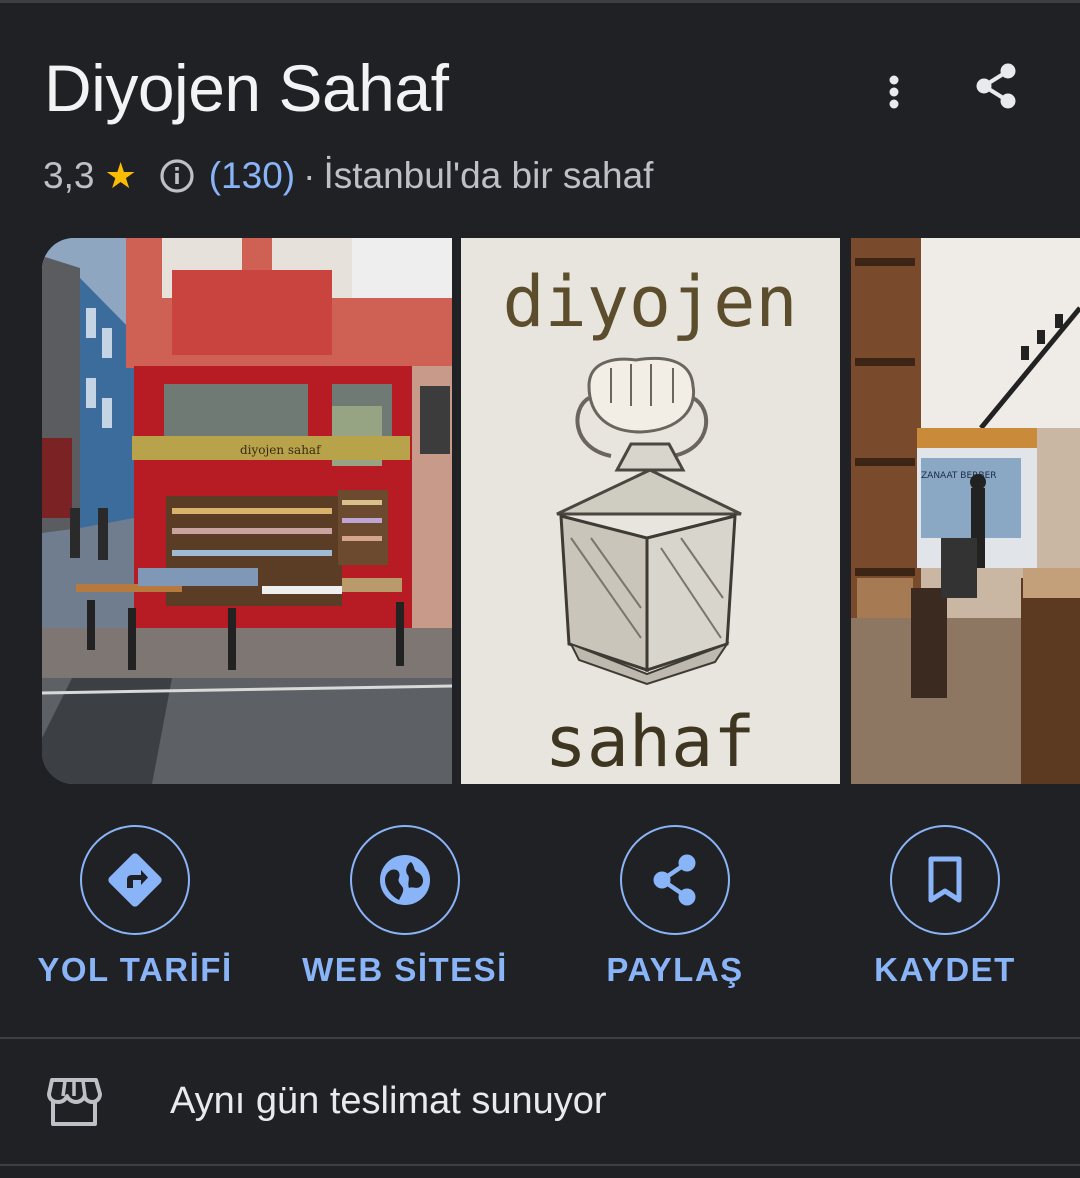 The height and width of the screenshot is (1178, 1080). I want to click on save-button: KAYDET, so click(945, 907).